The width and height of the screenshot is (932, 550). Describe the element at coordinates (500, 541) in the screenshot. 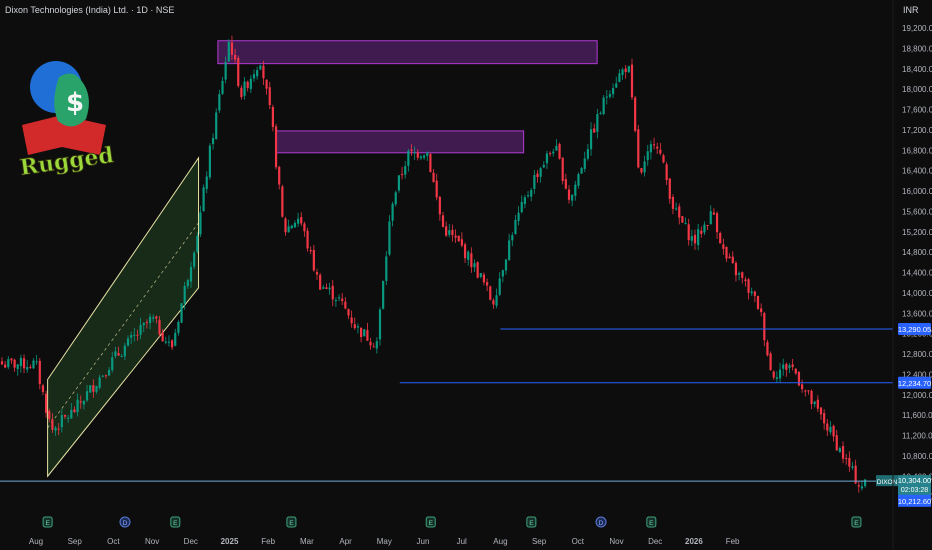

I see `x-tick-label: Aug` at that location.